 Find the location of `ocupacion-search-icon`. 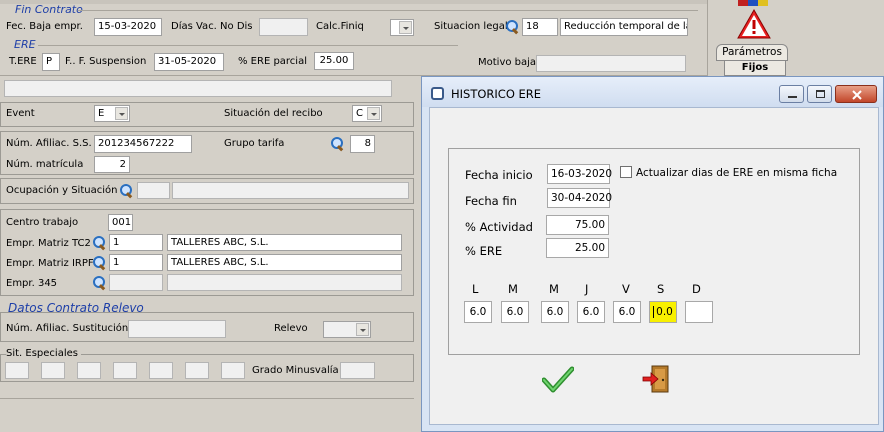

ocupacion-search-icon is located at coordinates (126, 190).